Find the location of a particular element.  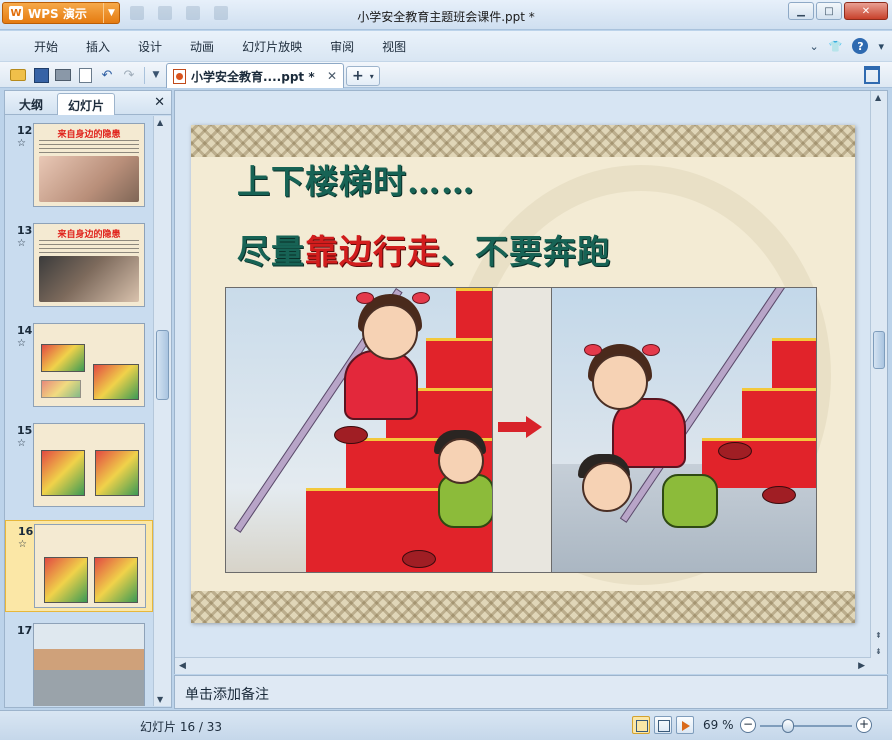

print-preview-icon is located at coordinates (85, 75).